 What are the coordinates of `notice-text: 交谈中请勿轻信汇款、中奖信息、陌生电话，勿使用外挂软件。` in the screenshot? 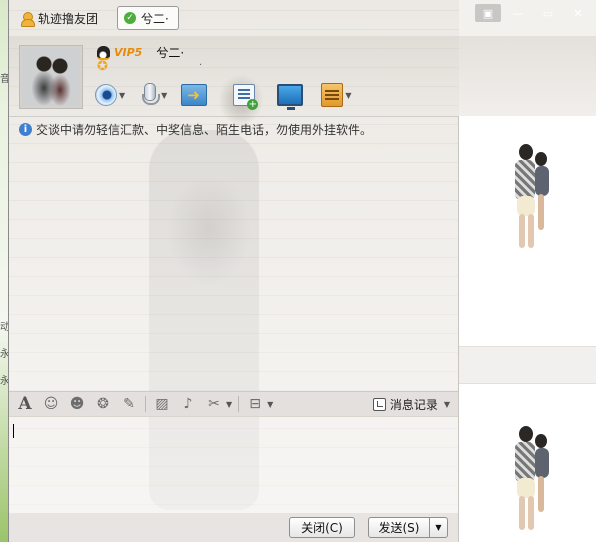 It's located at (204, 130).